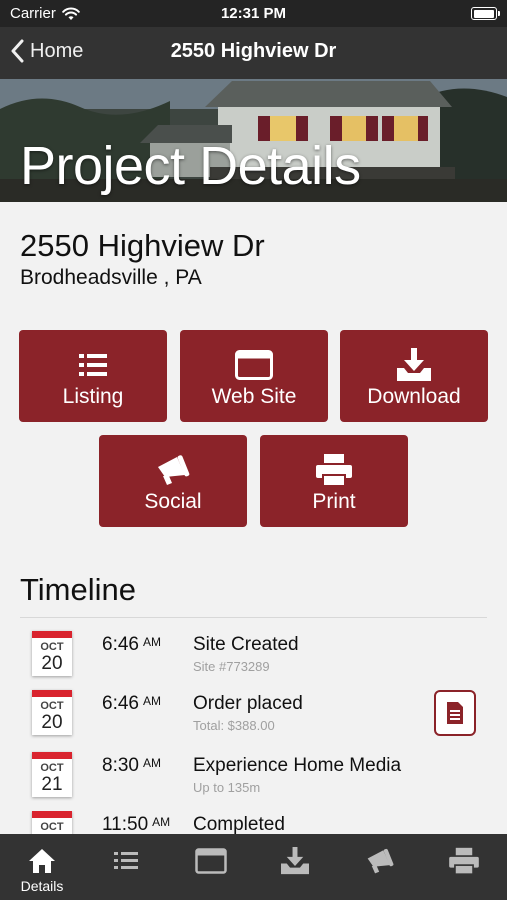 The height and width of the screenshot is (900, 507). I want to click on timeline-title: Site Created, so click(246, 644).